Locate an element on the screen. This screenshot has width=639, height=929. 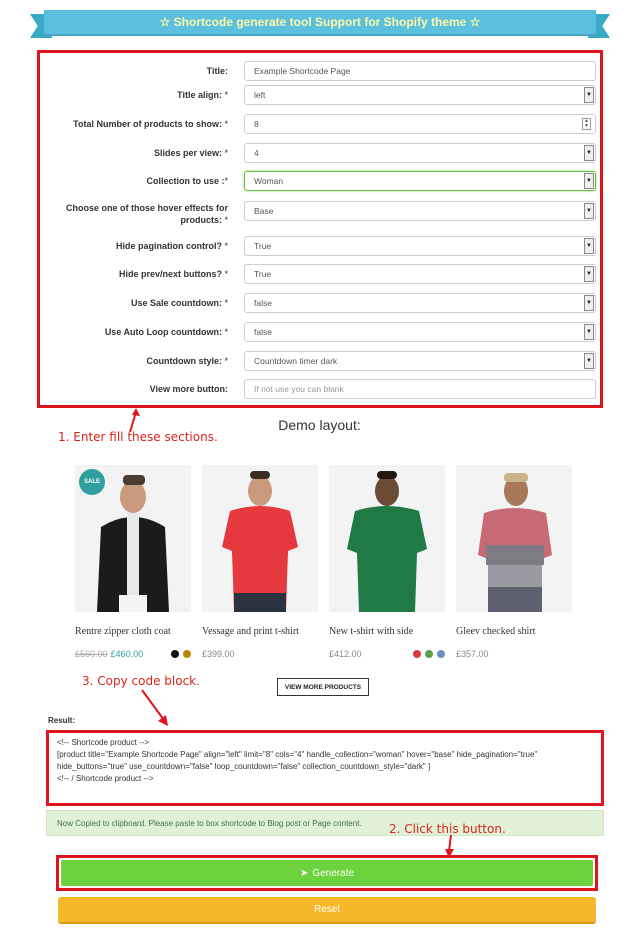
generate-label: Generate is located at coordinates (333, 873).